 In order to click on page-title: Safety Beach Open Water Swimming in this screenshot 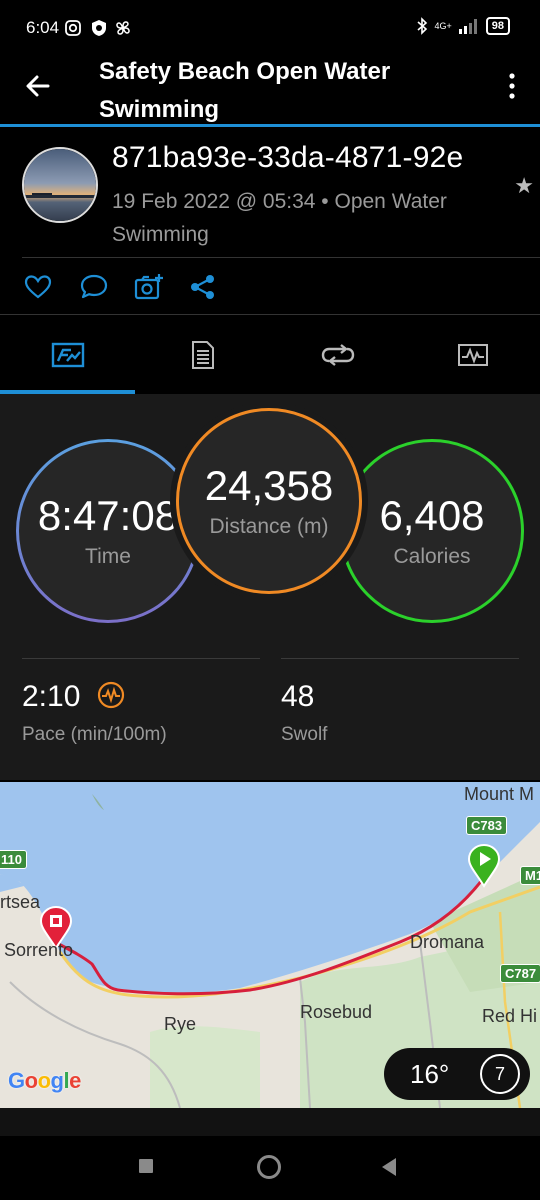, I will do `click(245, 90)`.